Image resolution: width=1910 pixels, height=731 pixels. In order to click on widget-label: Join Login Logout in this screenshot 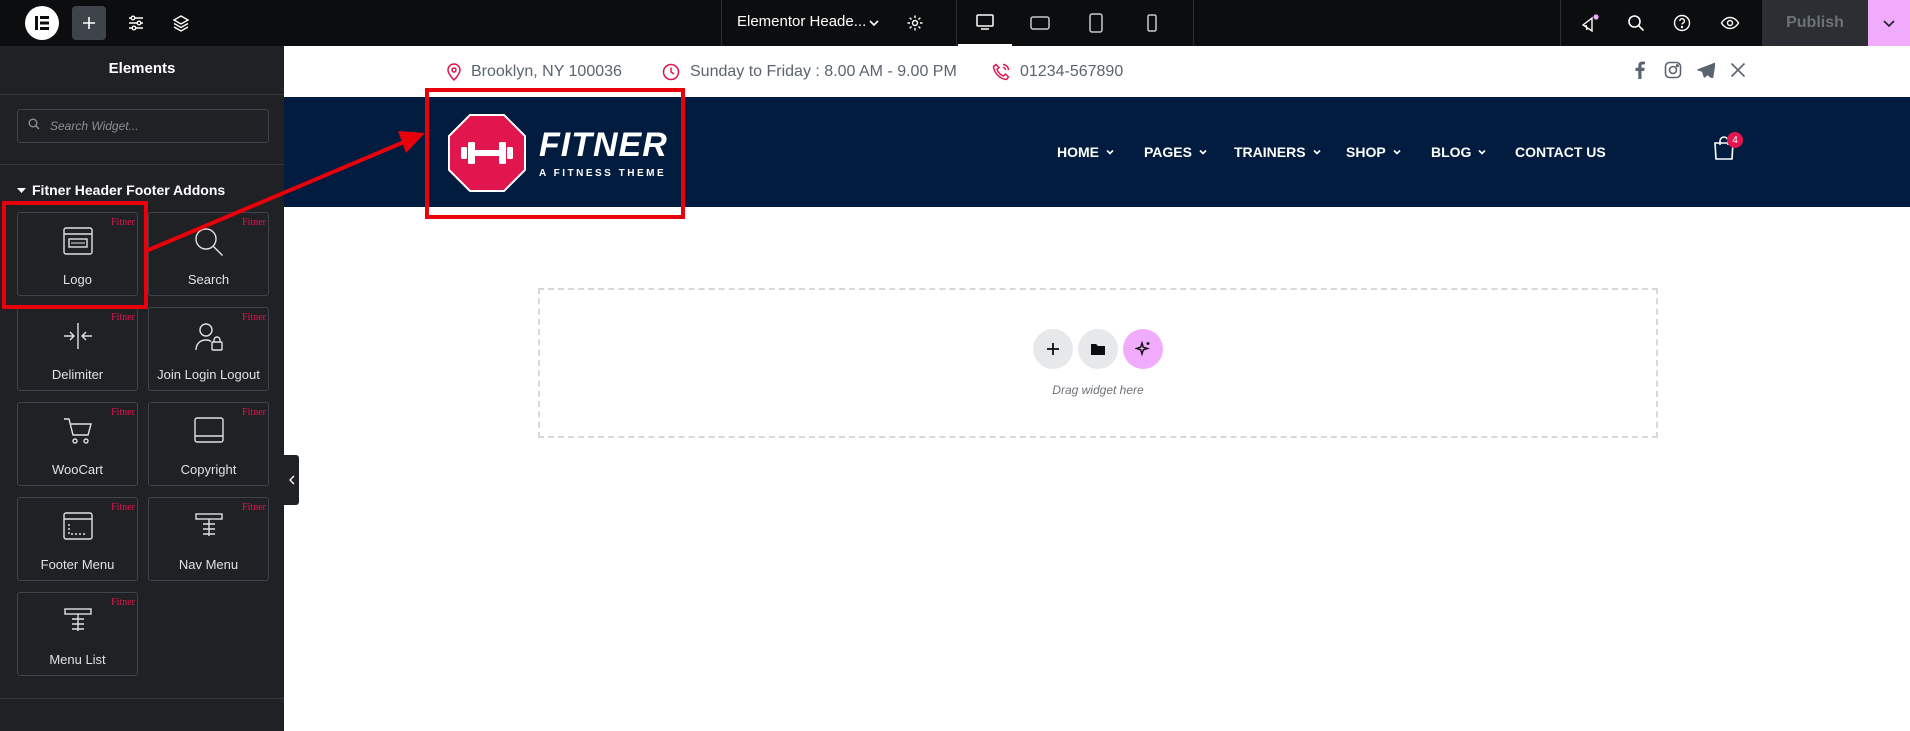, I will do `click(208, 374)`.